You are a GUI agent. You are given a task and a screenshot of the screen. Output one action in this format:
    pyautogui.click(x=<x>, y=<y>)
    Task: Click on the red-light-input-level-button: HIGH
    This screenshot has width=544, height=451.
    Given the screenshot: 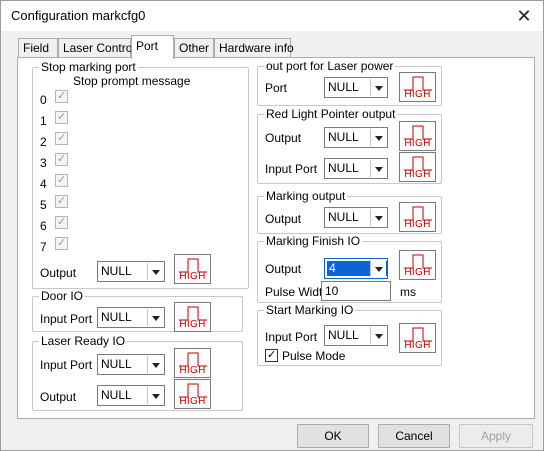 What is the action you would take?
    pyautogui.click(x=417, y=167)
    